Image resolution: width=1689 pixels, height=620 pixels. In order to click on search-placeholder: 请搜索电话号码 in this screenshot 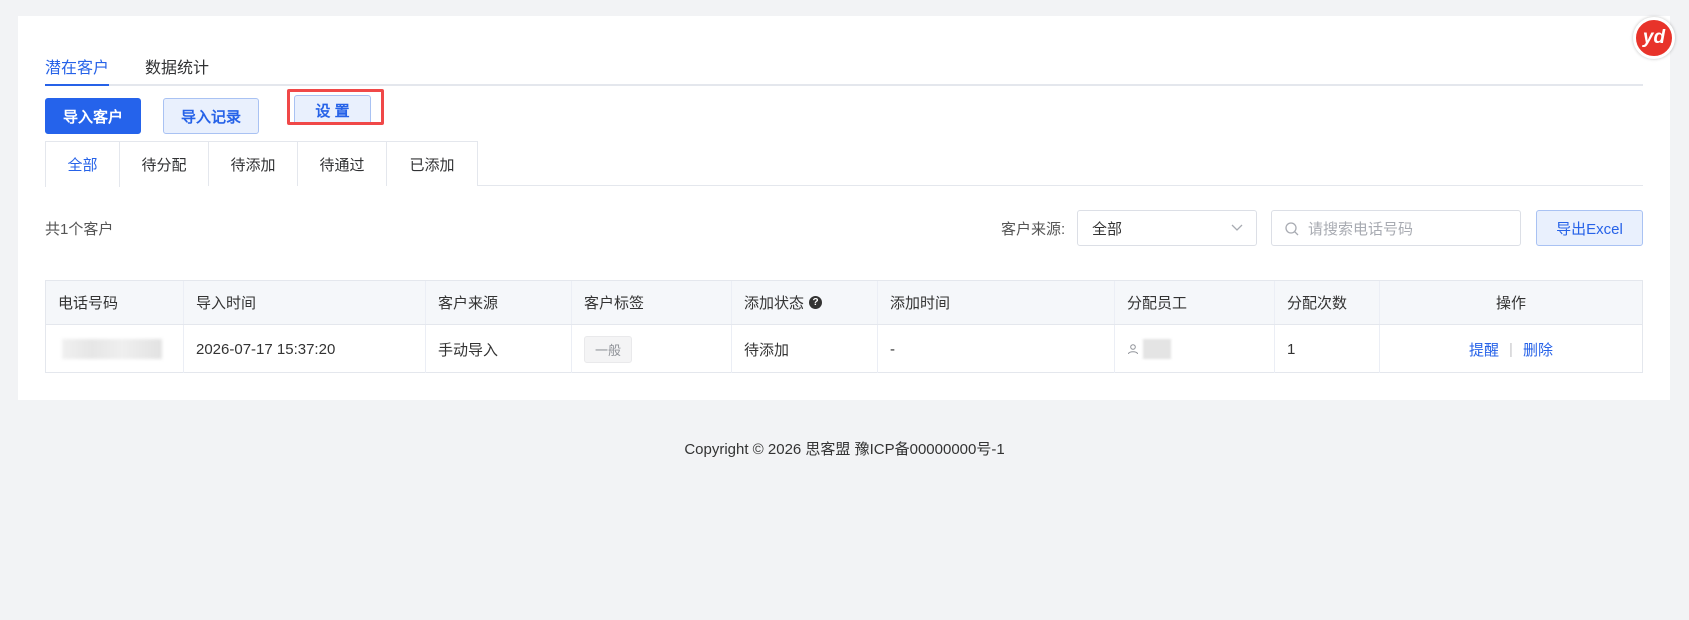, I will do `click(1361, 229)`.